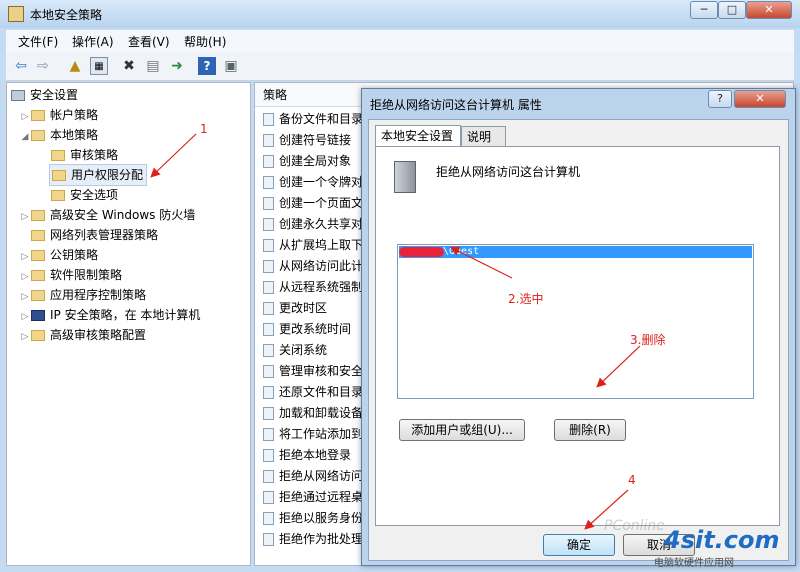 The width and height of the screenshot is (800, 572). Describe the element at coordinates (526, 299) in the screenshot. I see `annotation-2: 2.选中` at that location.